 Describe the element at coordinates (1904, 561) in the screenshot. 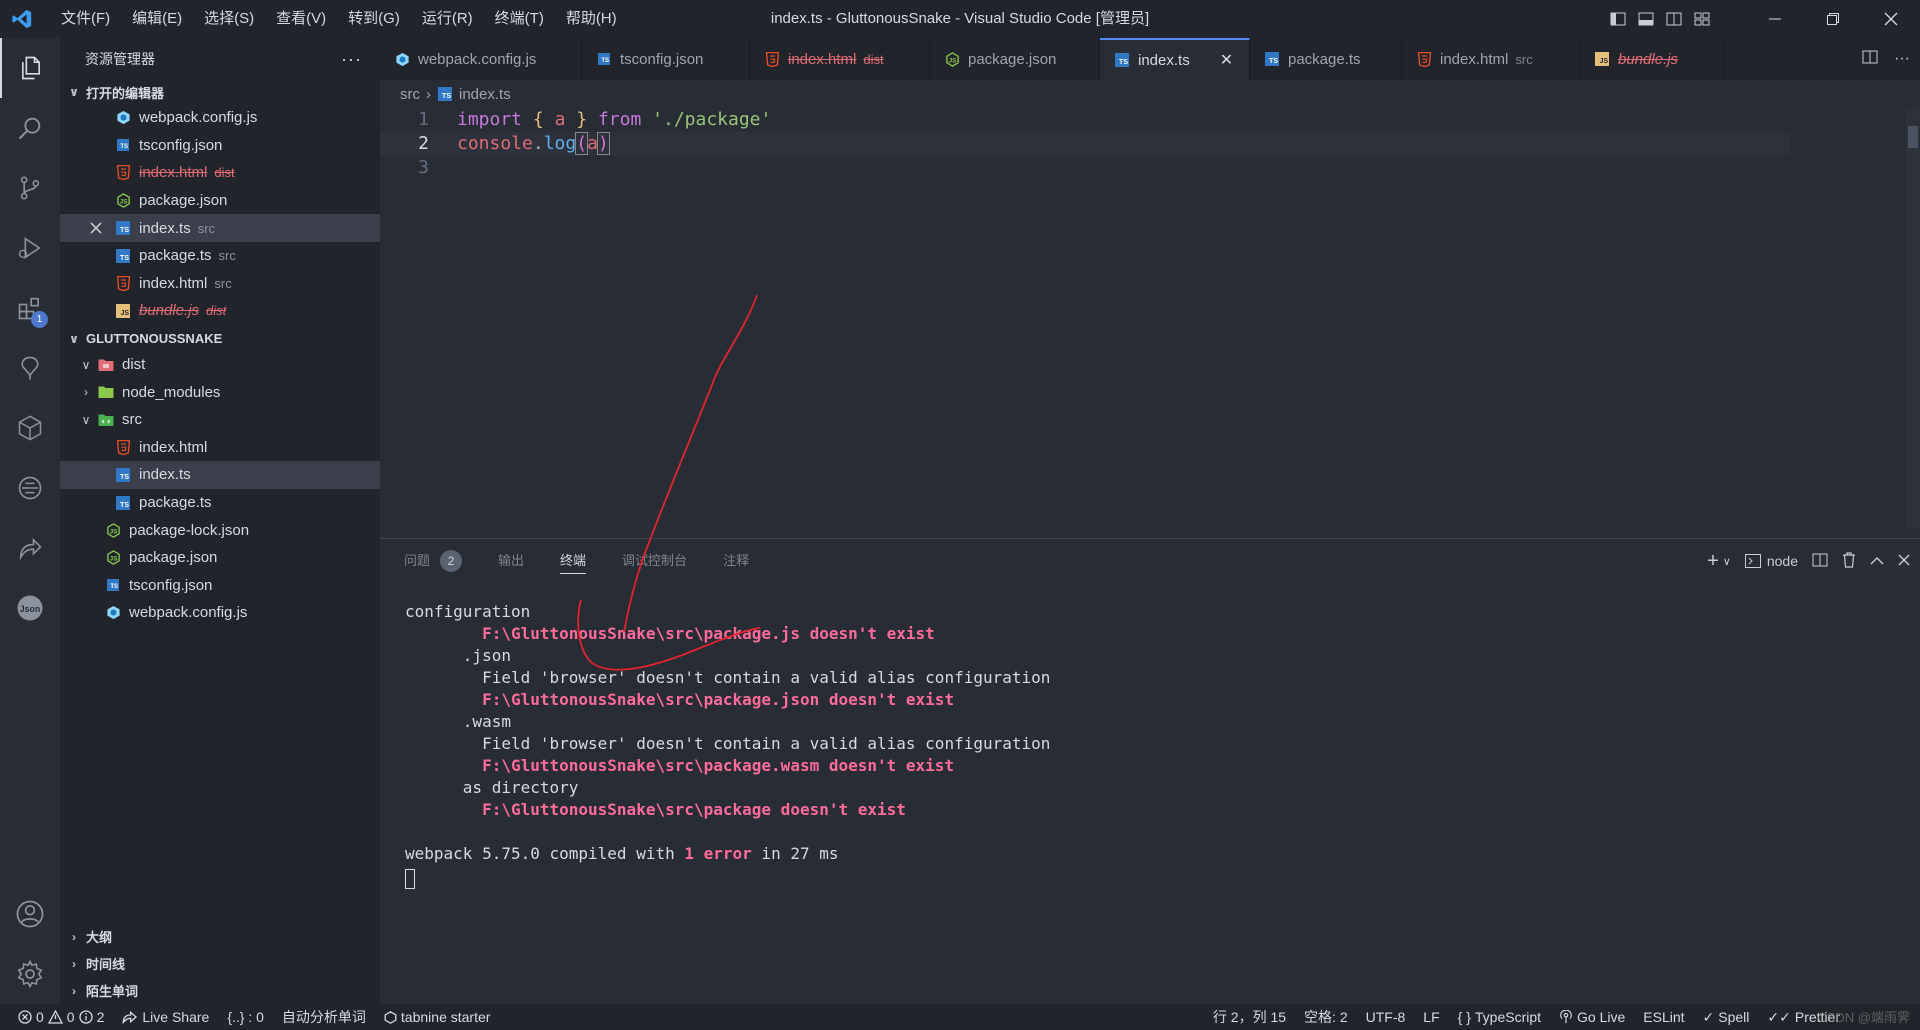

I see `close-panel-icon` at that location.